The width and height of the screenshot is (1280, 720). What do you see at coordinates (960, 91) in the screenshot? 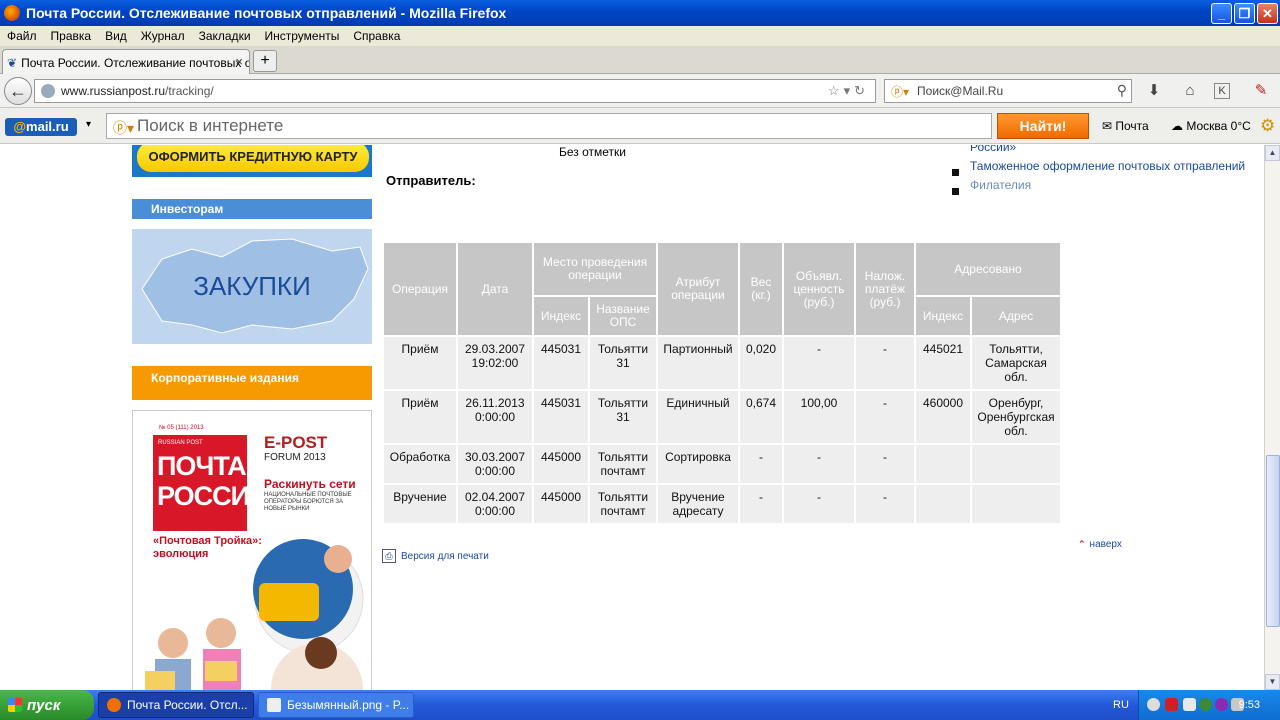
I see `search-placeholder: Поиск@Mail.Ru` at bounding box center [960, 91].